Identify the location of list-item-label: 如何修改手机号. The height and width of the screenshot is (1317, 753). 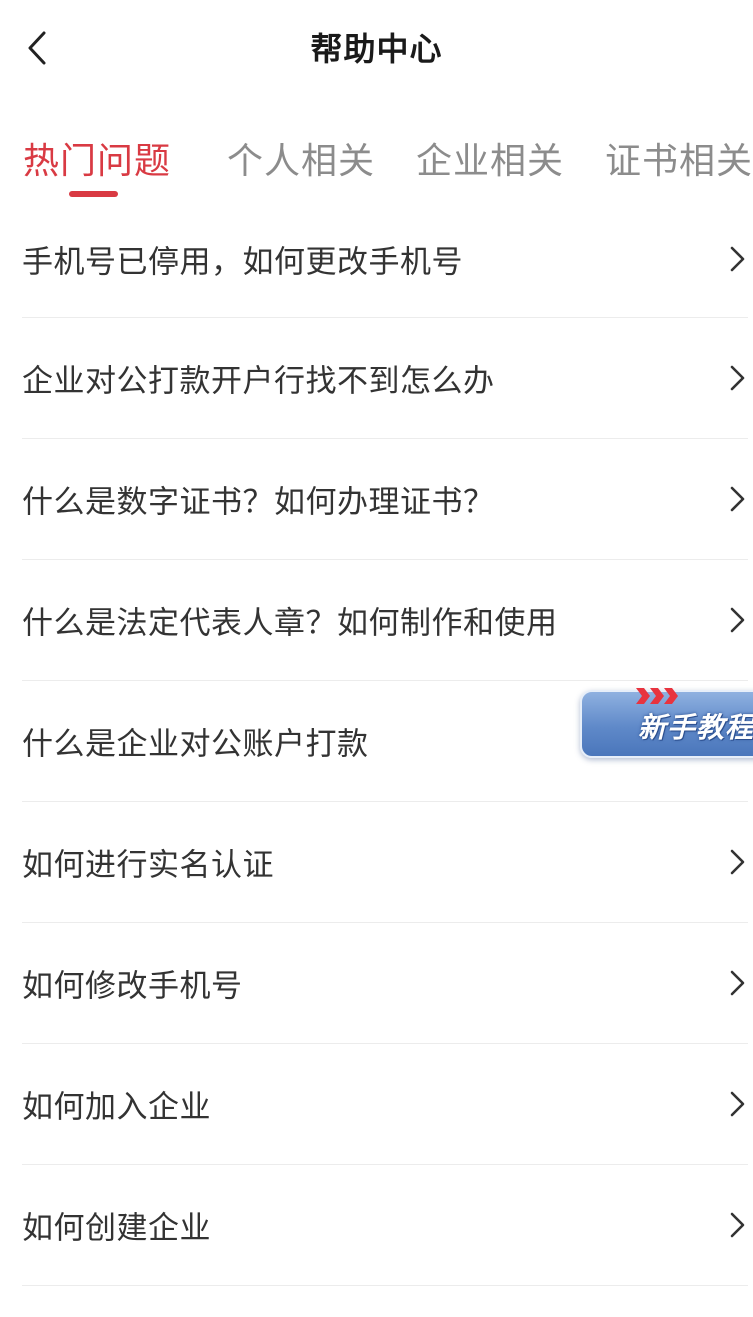
(132, 986).